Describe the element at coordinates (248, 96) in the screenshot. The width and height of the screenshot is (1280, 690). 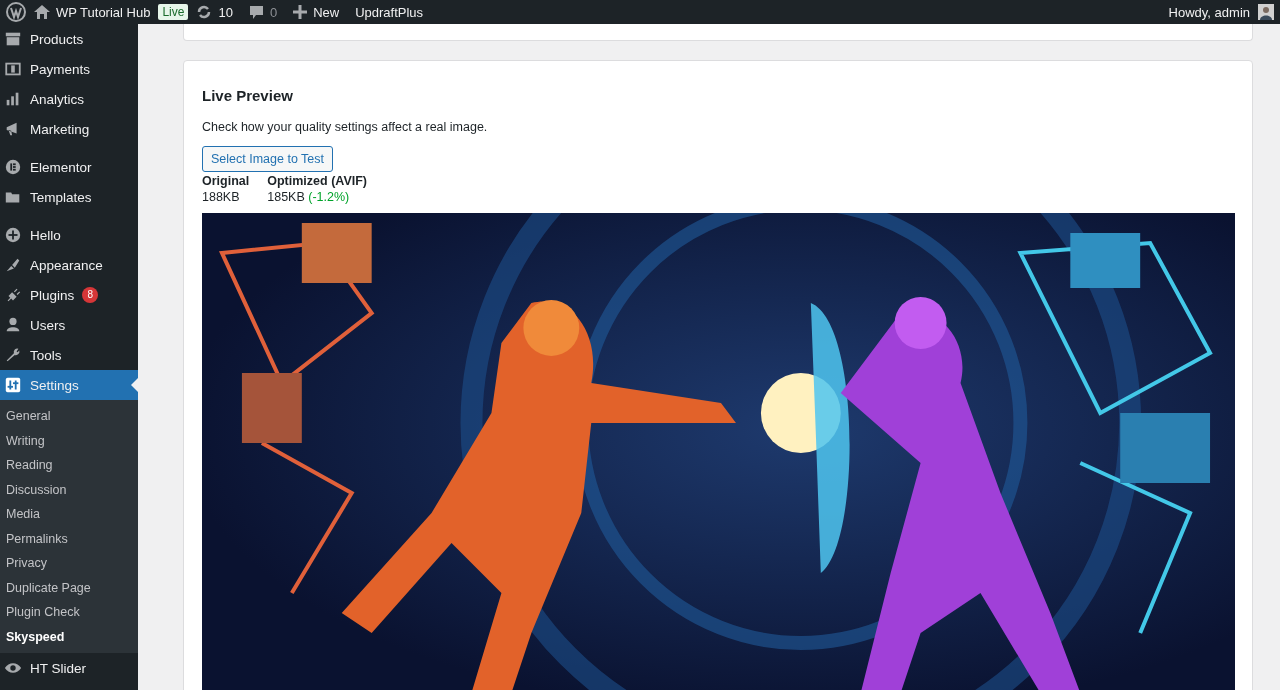
I see `section-title: Live Preview` at that location.